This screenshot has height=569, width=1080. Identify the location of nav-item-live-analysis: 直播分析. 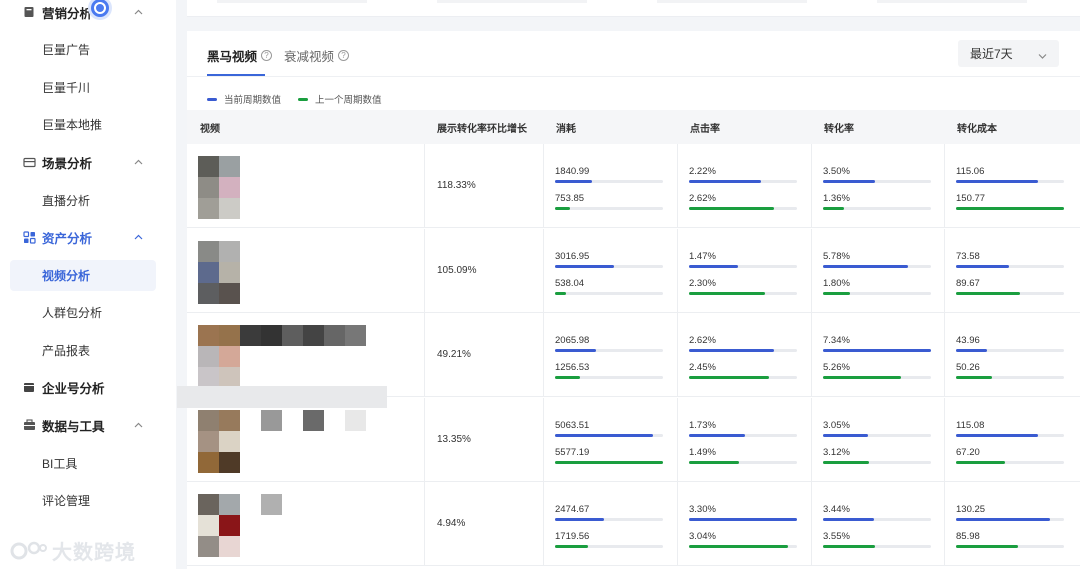
(83, 200).